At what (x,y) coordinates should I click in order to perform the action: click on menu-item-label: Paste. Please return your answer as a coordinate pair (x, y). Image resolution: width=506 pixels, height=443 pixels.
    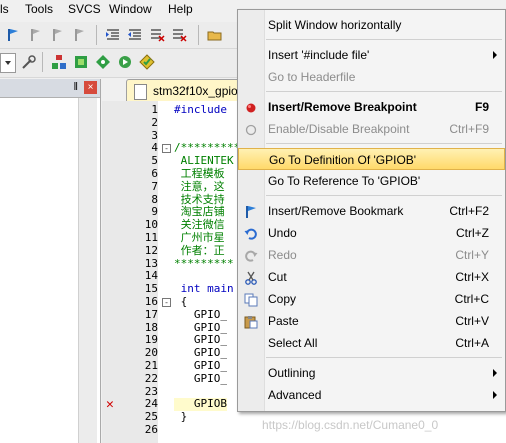
    Looking at the image, I should click on (283, 321).